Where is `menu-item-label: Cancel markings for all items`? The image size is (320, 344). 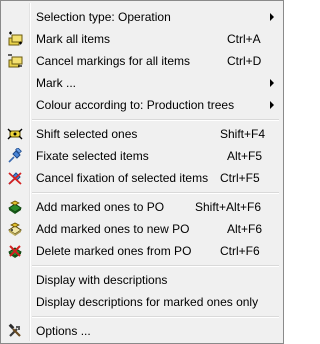
menu-item-label: Cancel markings for all items is located at coordinates (113, 61).